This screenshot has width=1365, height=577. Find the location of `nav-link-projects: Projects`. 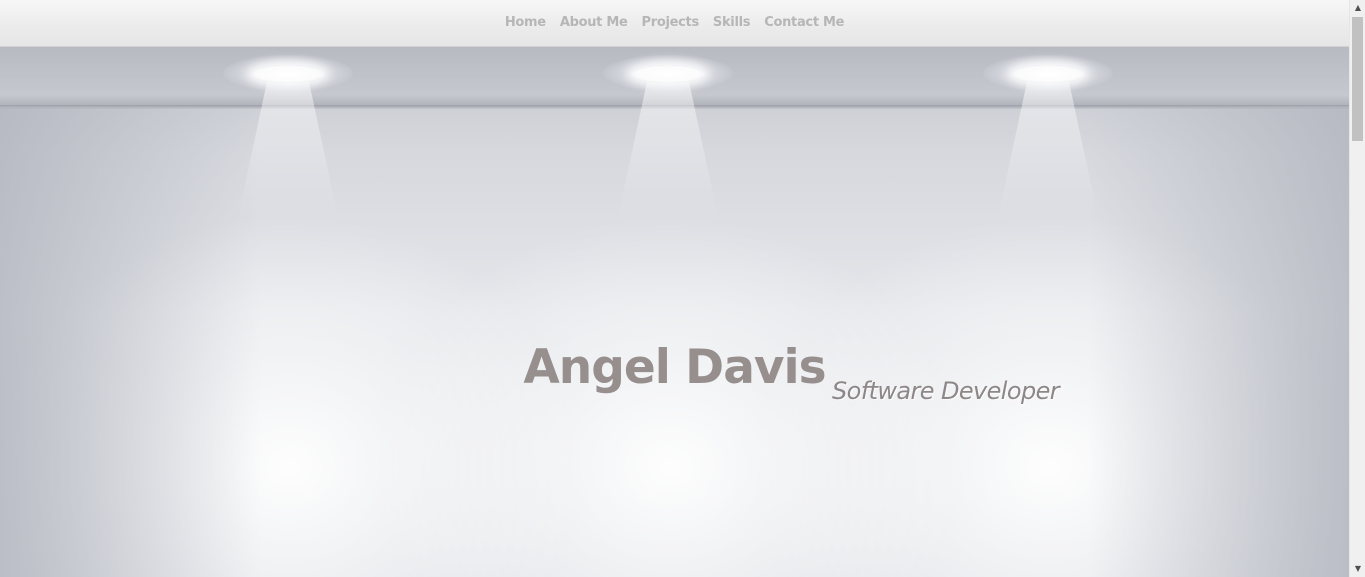

nav-link-projects: Projects is located at coordinates (670, 22).